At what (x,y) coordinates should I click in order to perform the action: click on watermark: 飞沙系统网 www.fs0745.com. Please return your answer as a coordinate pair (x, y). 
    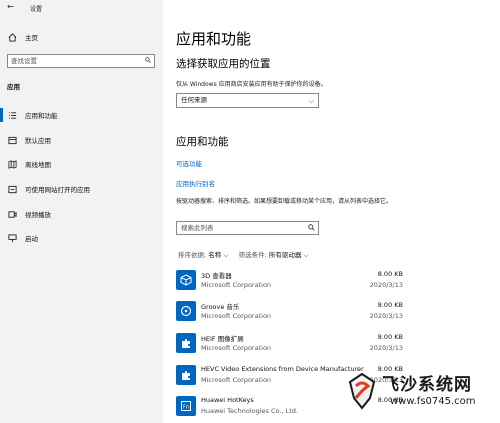
    Looking at the image, I should click on (420, 395).